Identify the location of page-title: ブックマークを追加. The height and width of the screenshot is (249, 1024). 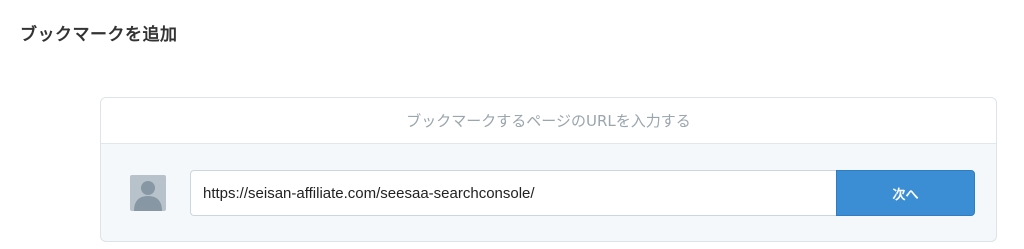
(99, 35).